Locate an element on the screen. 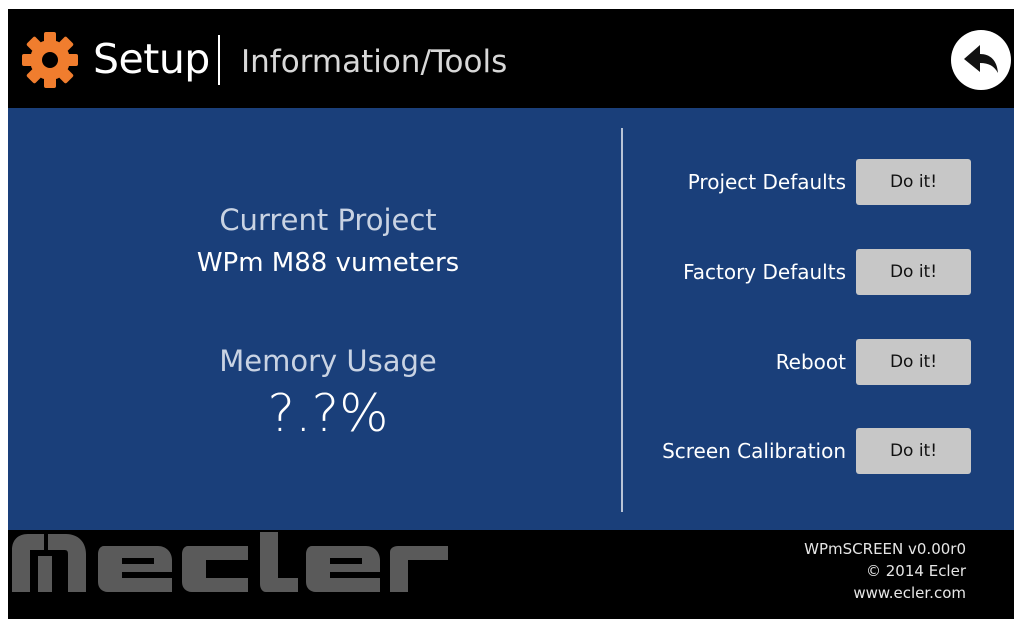 The width and height of the screenshot is (1021, 619). factory-defaults-button: Do it! is located at coordinates (913, 272).